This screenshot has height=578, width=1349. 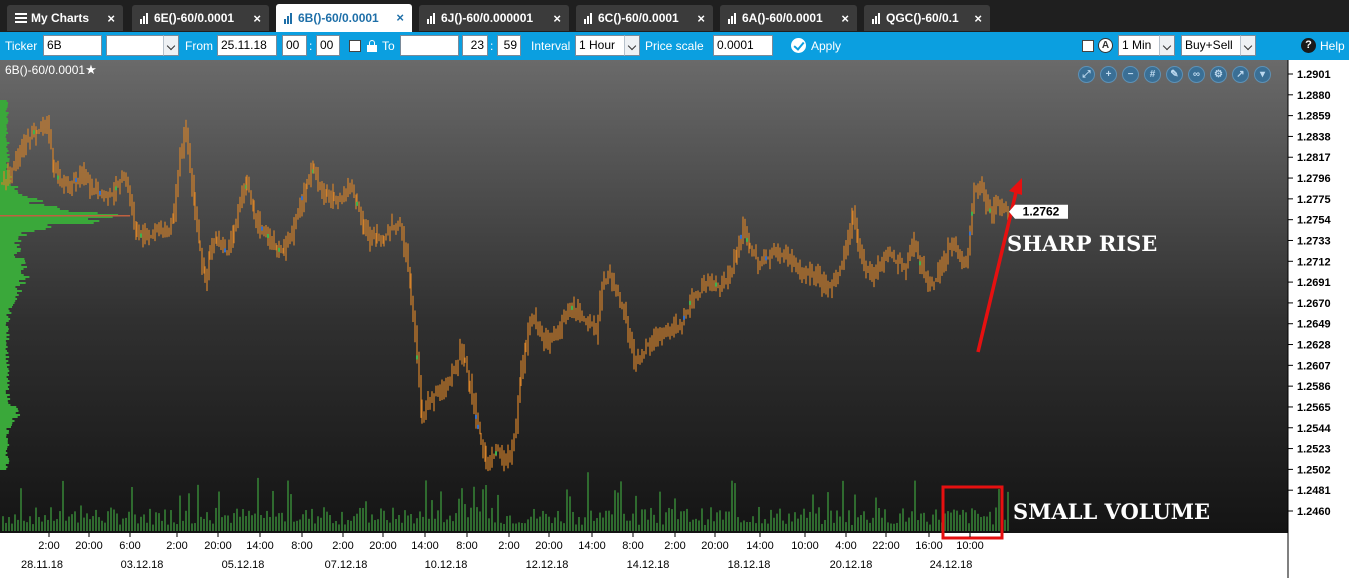 What do you see at coordinates (1152, 74) in the screenshot?
I see `grid-icon: #` at bounding box center [1152, 74].